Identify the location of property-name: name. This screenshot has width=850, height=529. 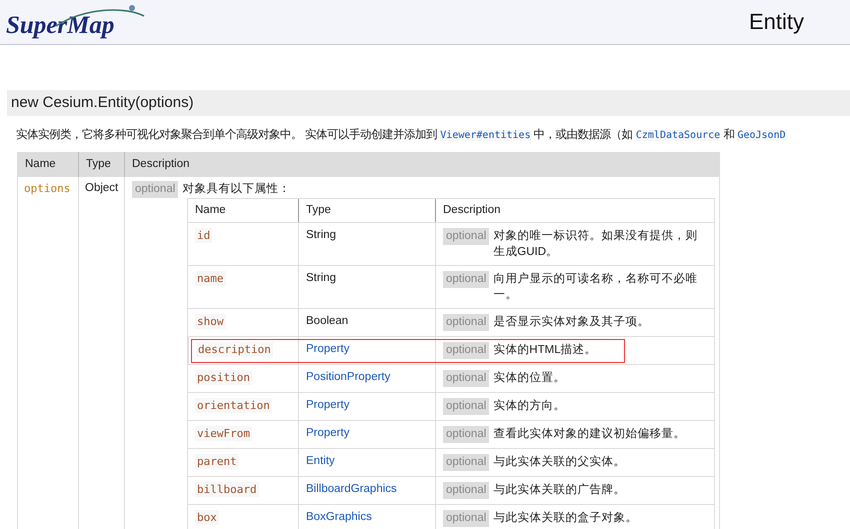
(210, 278).